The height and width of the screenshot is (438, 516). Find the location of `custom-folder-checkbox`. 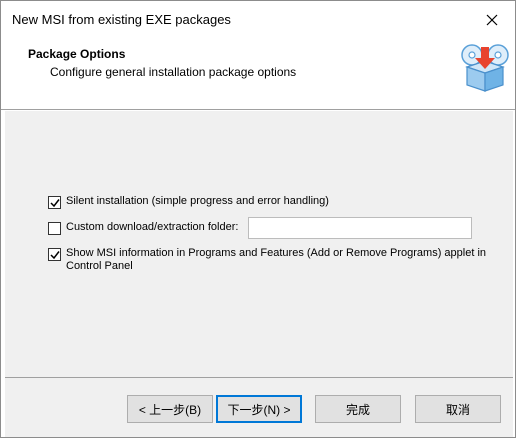

custom-folder-checkbox is located at coordinates (54, 228).